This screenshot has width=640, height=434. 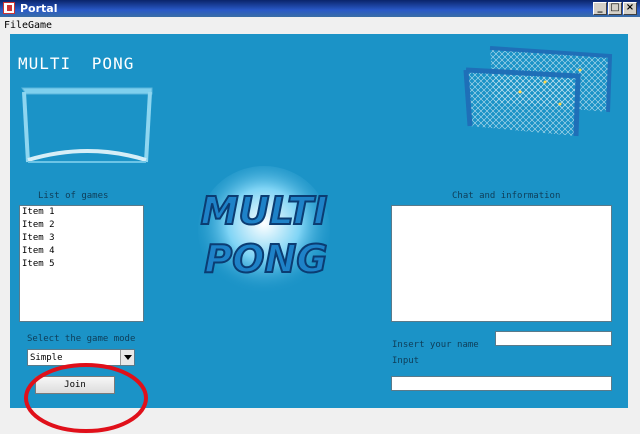 I want to click on game-mode-label: Select the game mode, so click(x=81, y=339).